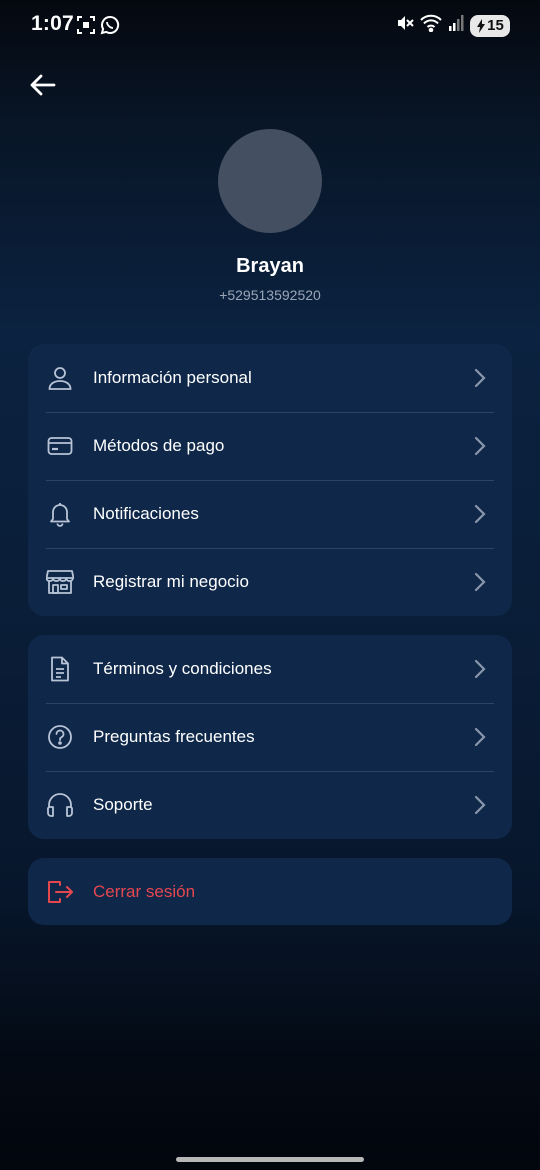 This screenshot has width=540, height=1170. Describe the element at coordinates (60, 378) in the screenshot. I see `user-icon` at that location.